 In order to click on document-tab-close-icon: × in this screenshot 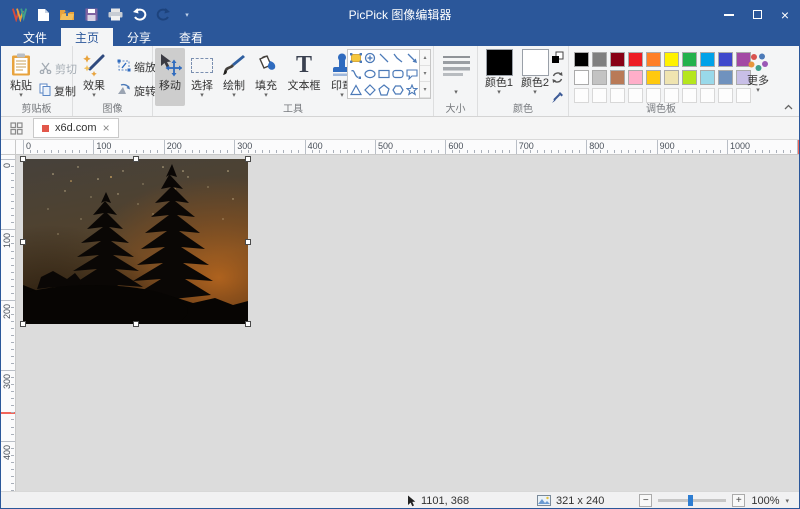, I will do `click(106, 128)`.